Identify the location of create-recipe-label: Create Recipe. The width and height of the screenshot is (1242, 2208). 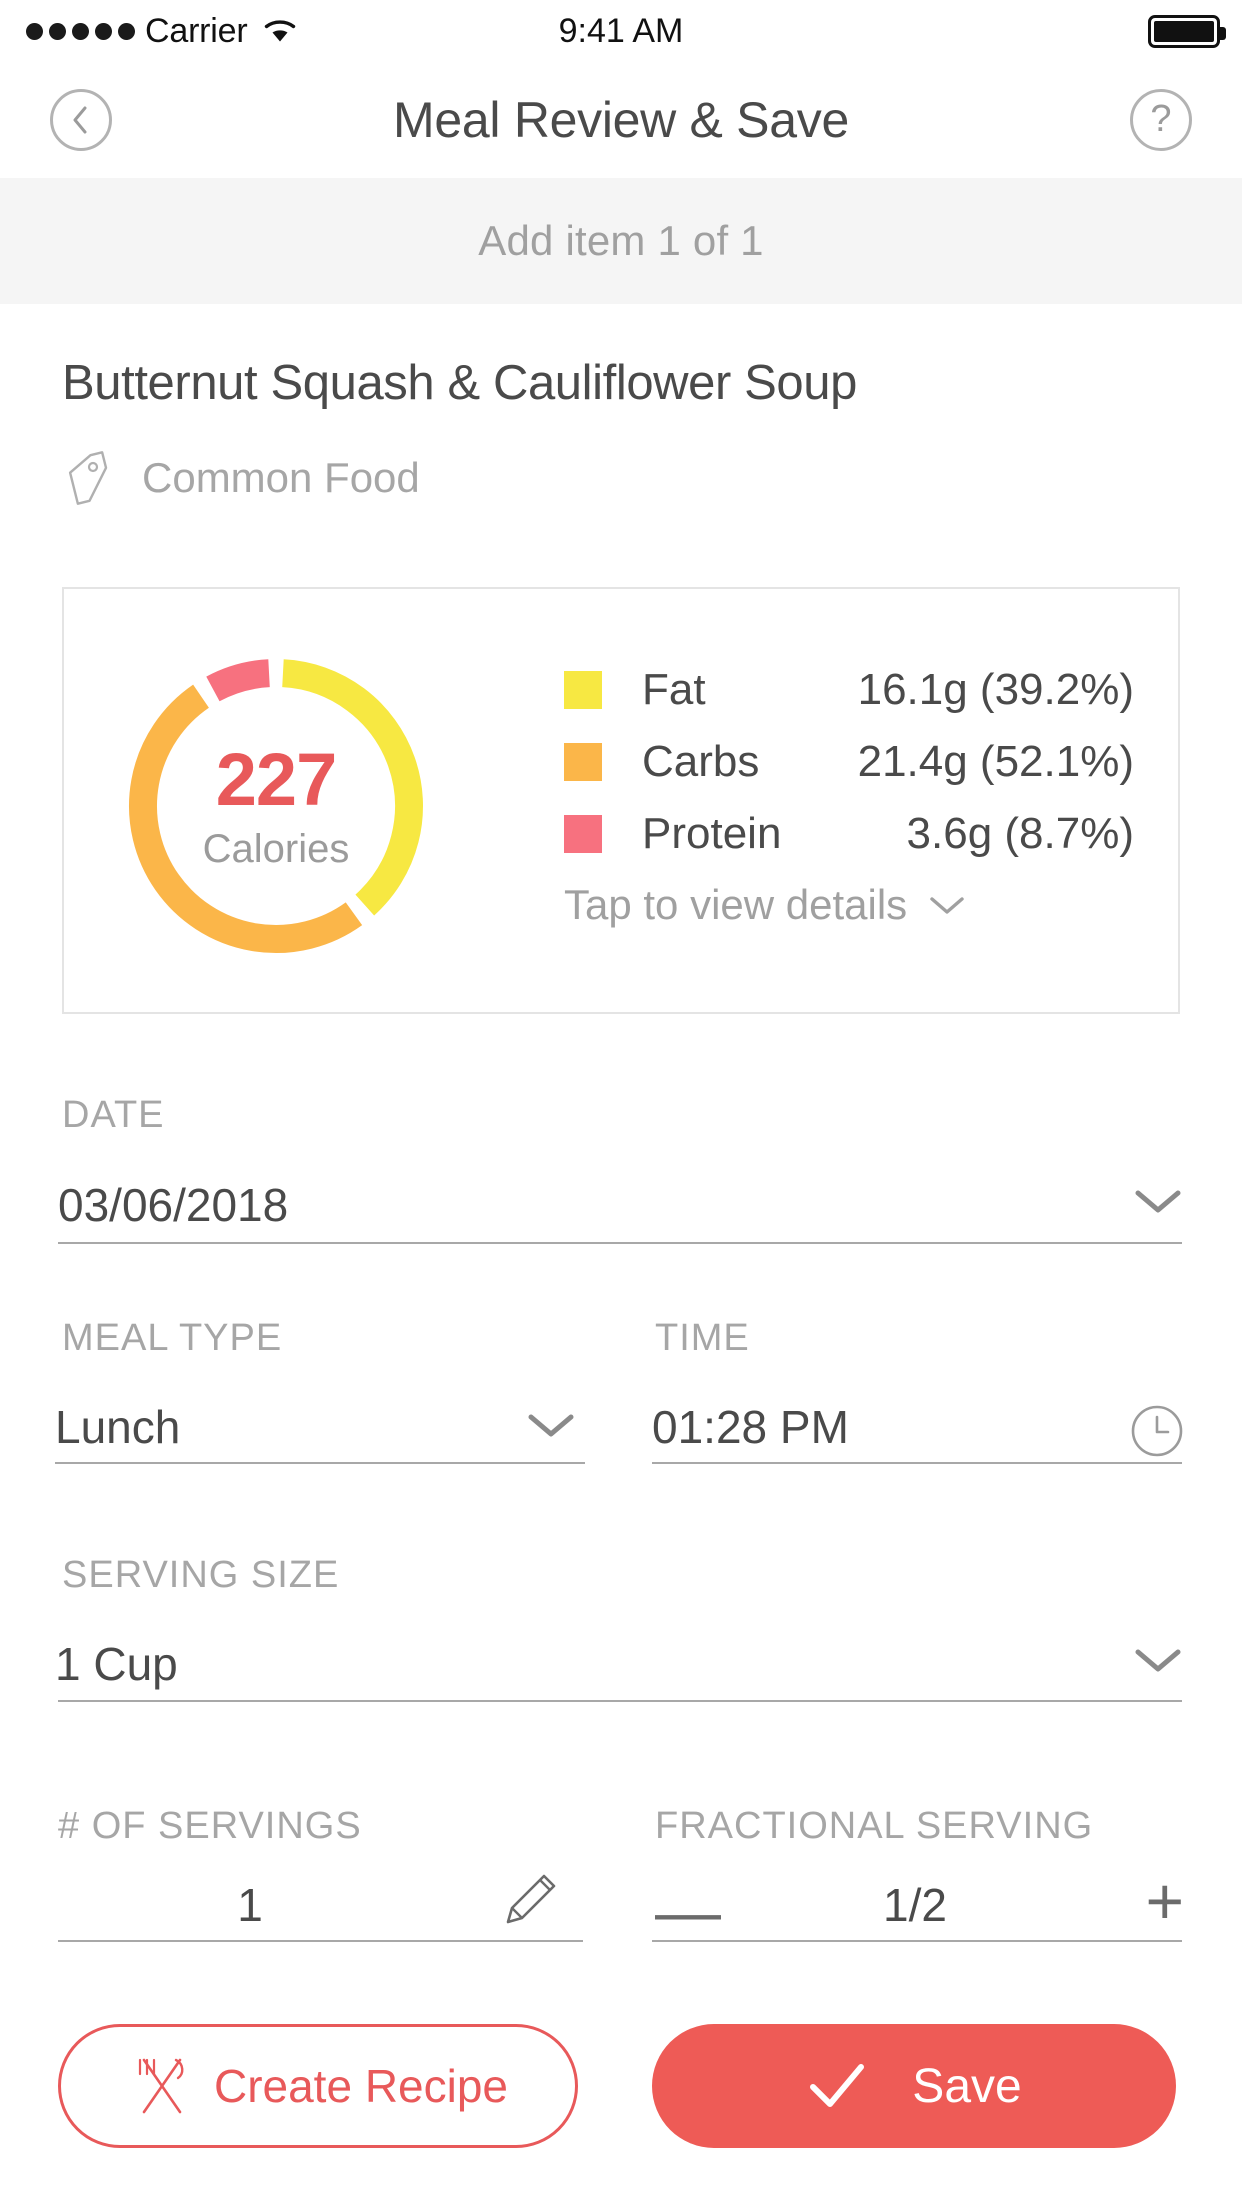
(361, 2086).